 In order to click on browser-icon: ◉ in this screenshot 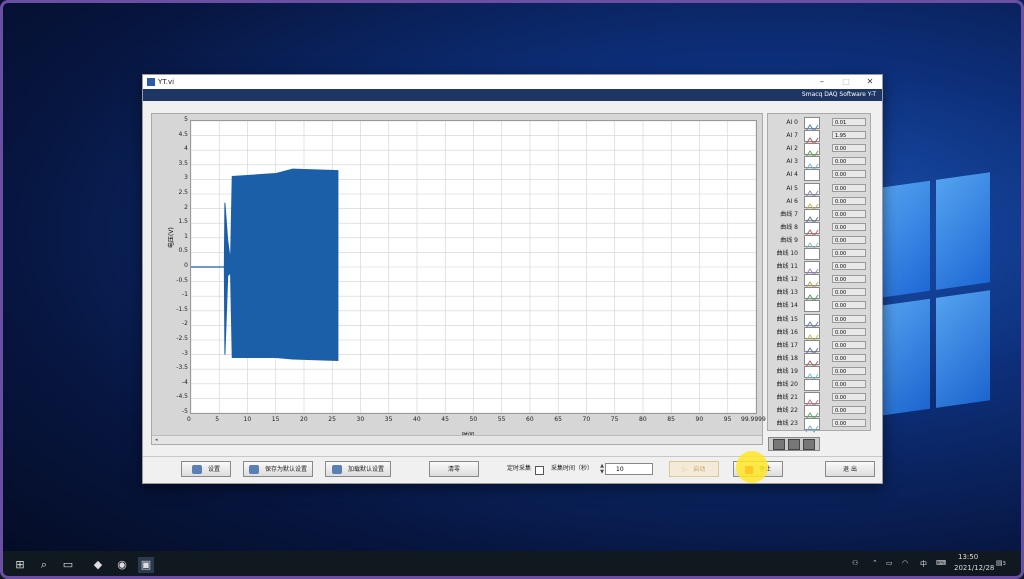, I will do `click(122, 565)`.